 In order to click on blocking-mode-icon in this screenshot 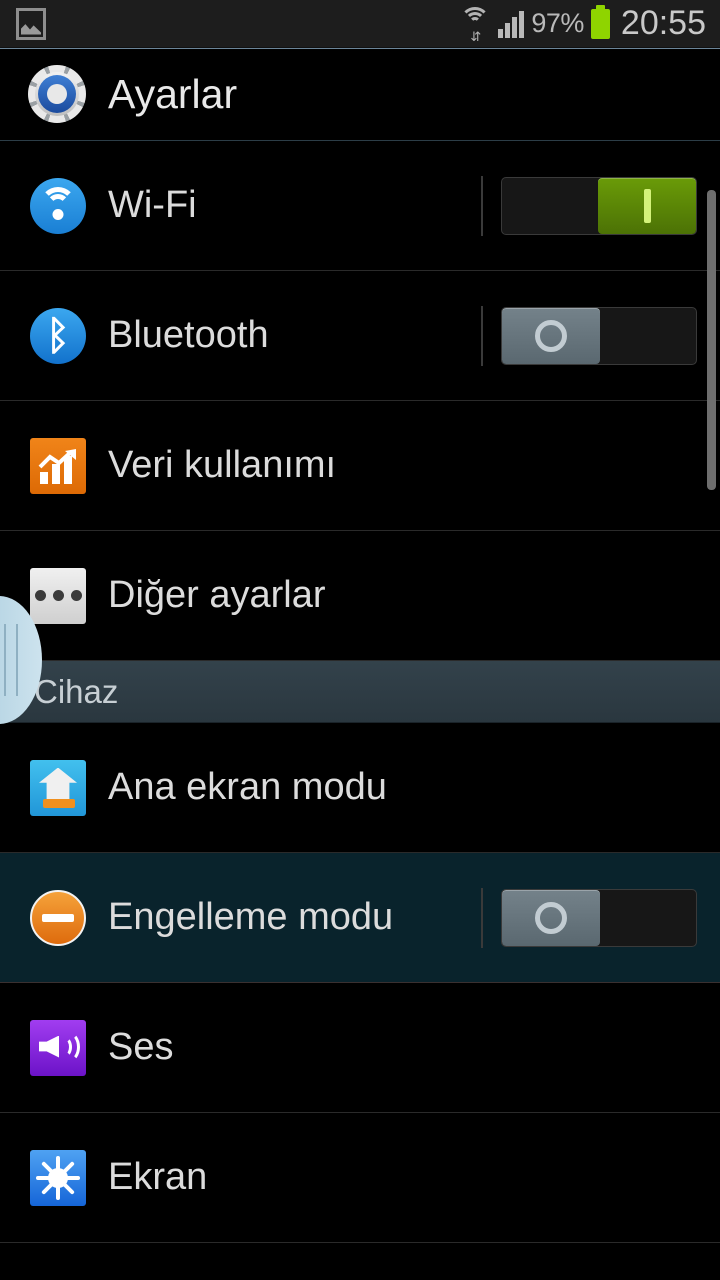, I will do `click(58, 917)`.